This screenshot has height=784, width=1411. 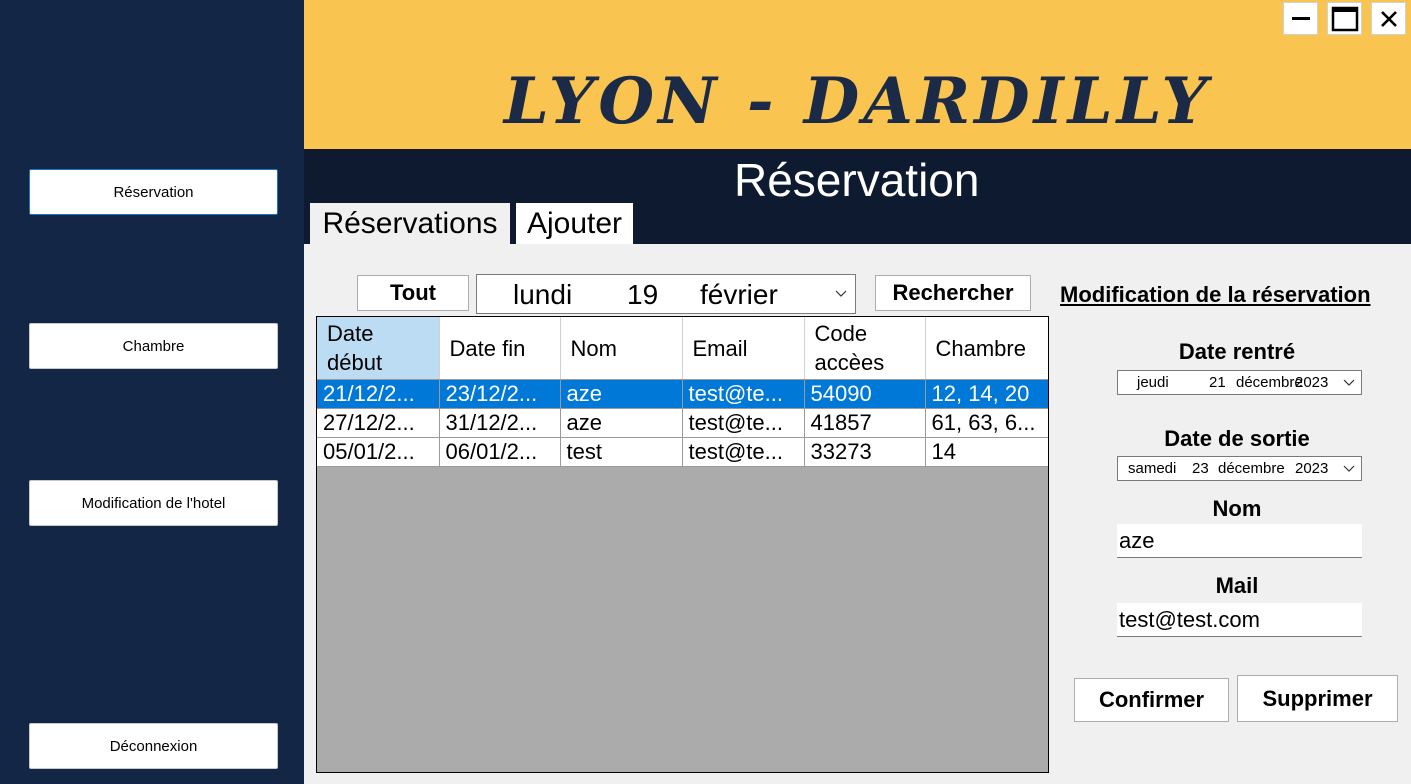 What do you see at coordinates (413, 293) in the screenshot?
I see `all-button: Tout` at bounding box center [413, 293].